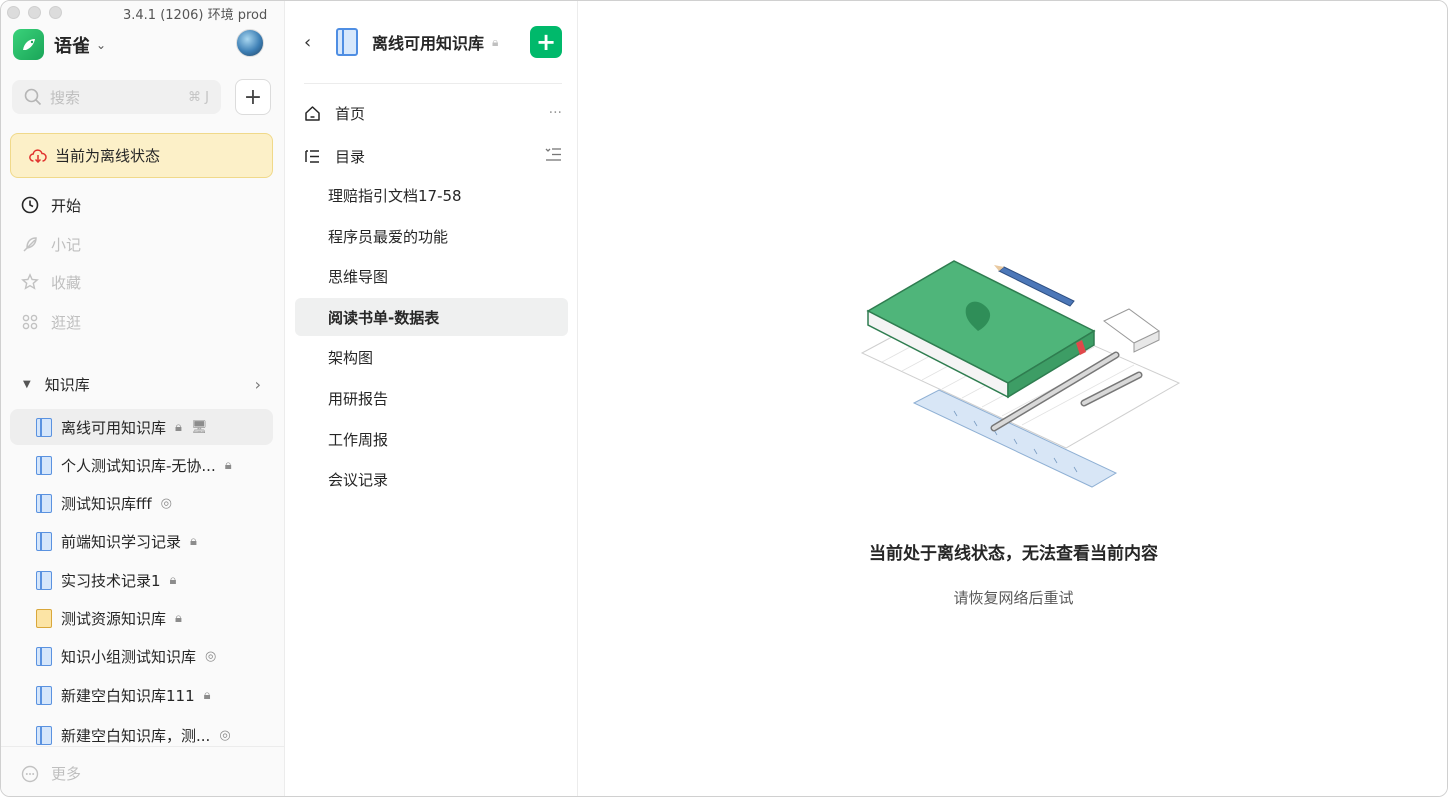  Describe the element at coordinates (351, 357) in the screenshot. I see `toc-item-label: 架构图` at that location.